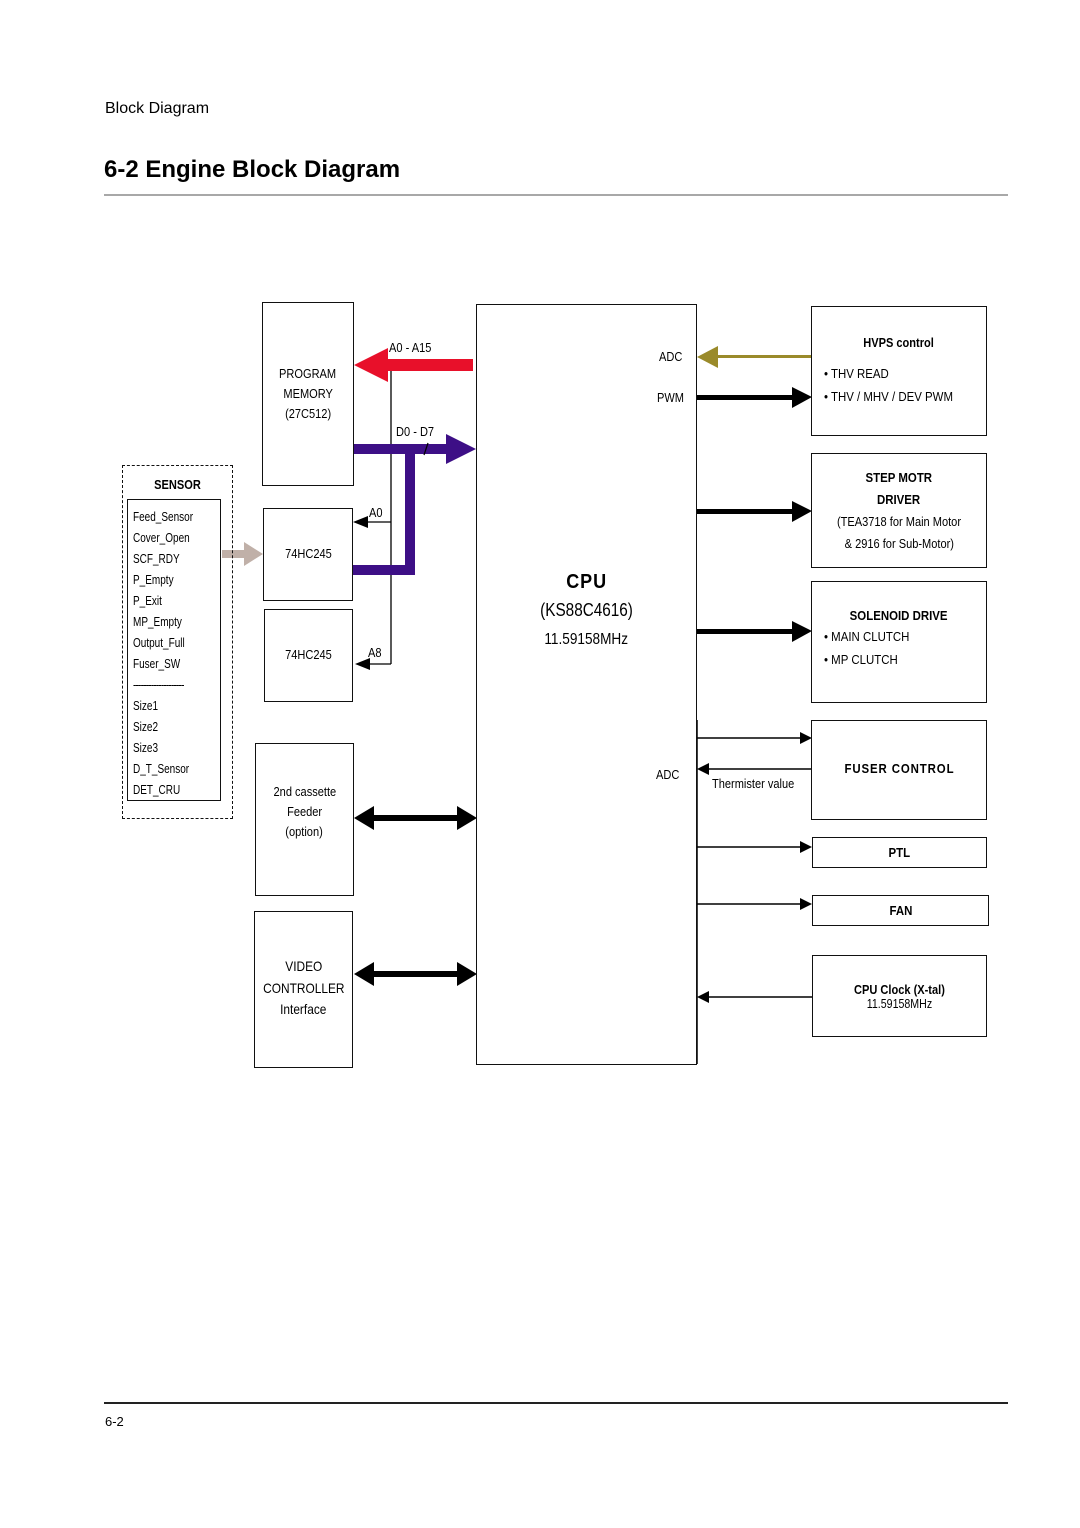 The image size is (1080, 1528). Describe the element at coordinates (161, 769) in the screenshot. I see `sensor-size-item: D_T_Sensor` at that location.